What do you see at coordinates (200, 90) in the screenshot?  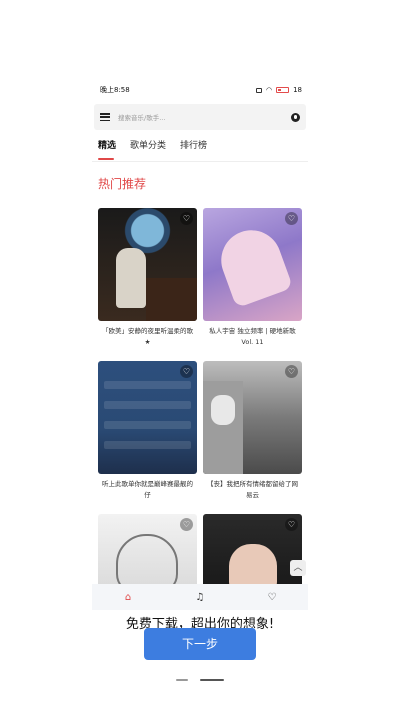 I see `status-bar: 晚上8:58 ◠ 18` at bounding box center [200, 90].